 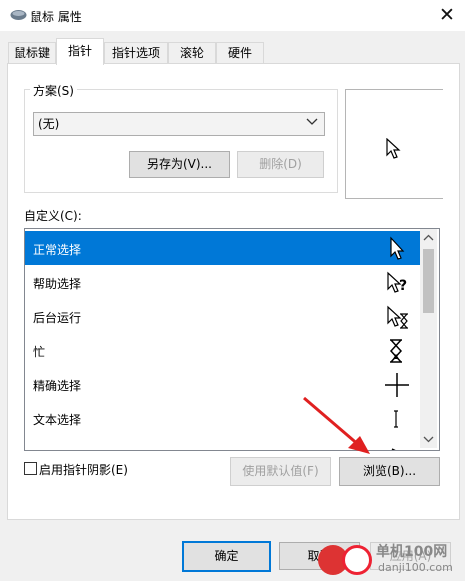 I want to click on ok-button: 确定, so click(x=226, y=556).